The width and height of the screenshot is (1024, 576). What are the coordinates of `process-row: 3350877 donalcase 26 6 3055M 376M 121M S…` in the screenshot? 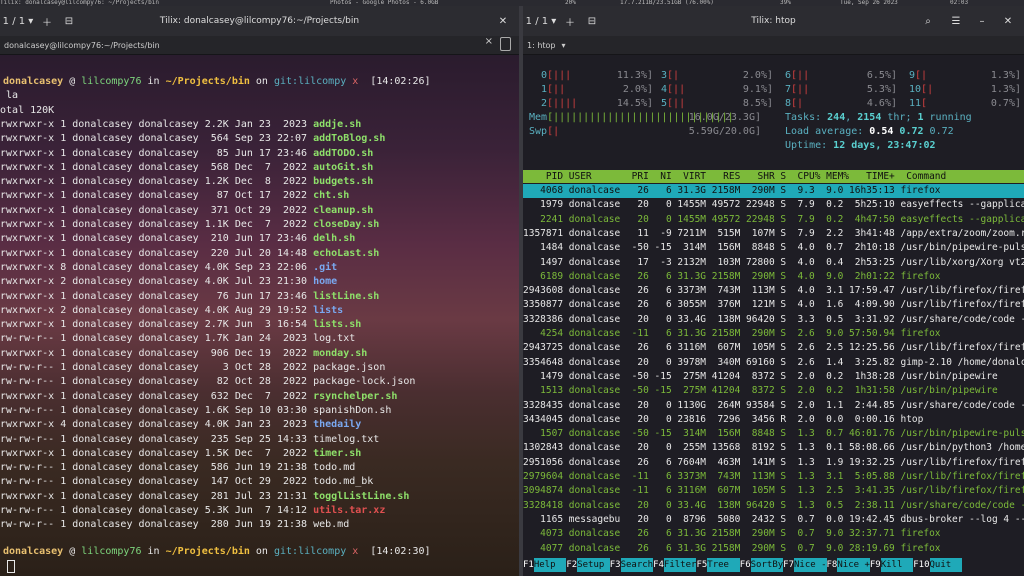 It's located at (773, 305).